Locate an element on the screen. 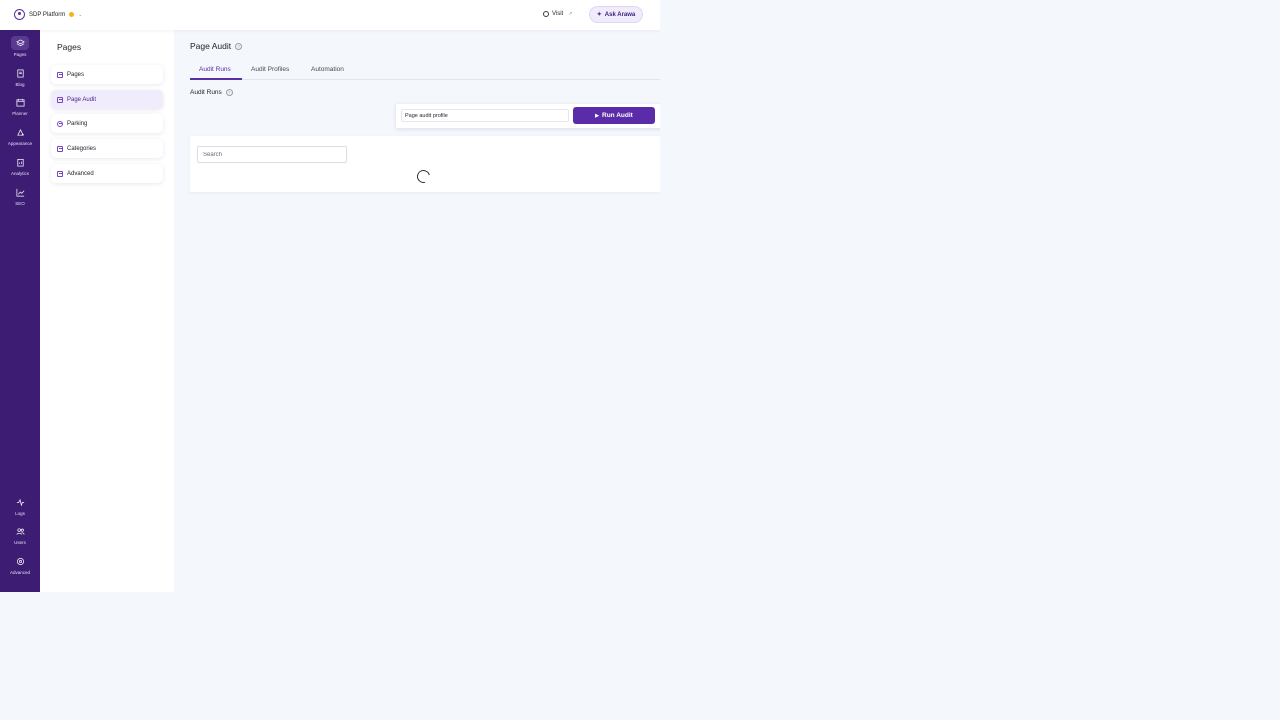  sparkle-icon: ✦ is located at coordinates (599, 15).